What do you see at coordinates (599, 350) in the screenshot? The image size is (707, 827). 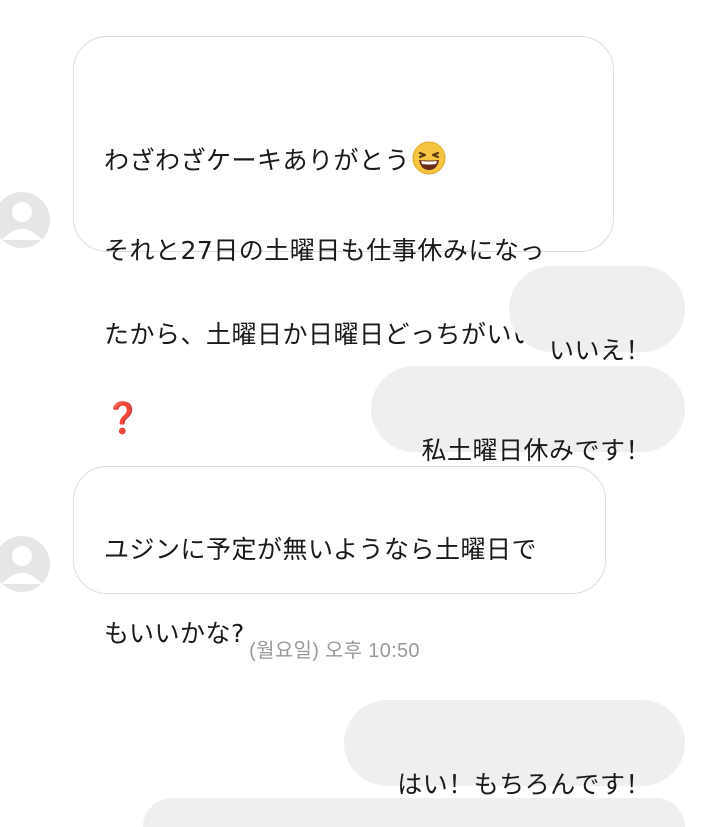 I see `message-text: いいえ！` at bounding box center [599, 350].